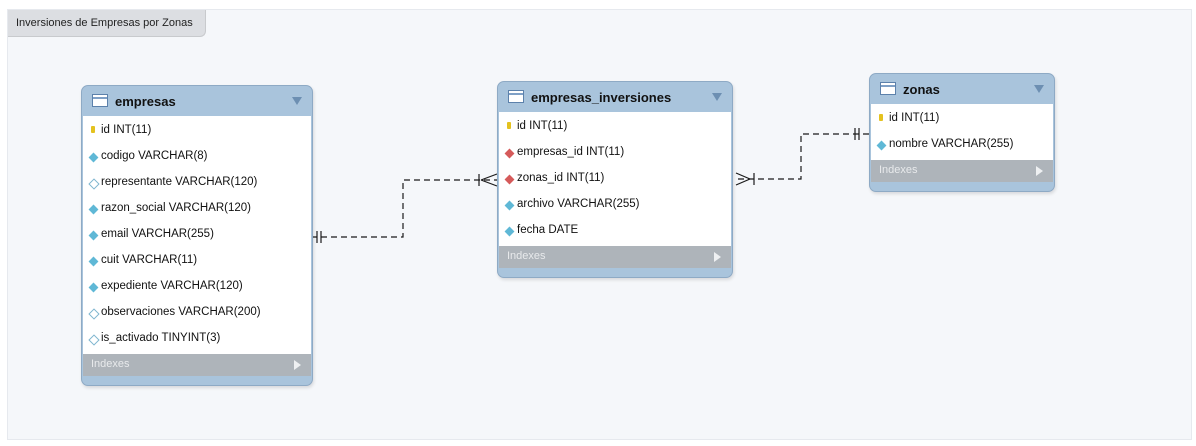 The height and width of the screenshot is (446, 1196). I want to click on column-row: observaciones VARCHAR(200), so click(197, 313).